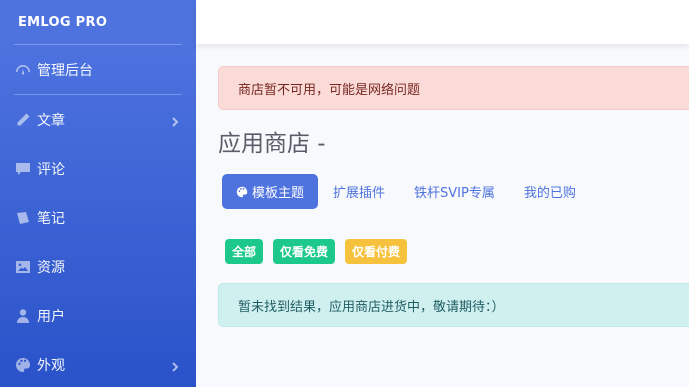 This screenshot has height=387, width=689. Describe the element at coordinates (51, 120) in the screenshot. I see `sidebar-item-label: 文章` at that location.